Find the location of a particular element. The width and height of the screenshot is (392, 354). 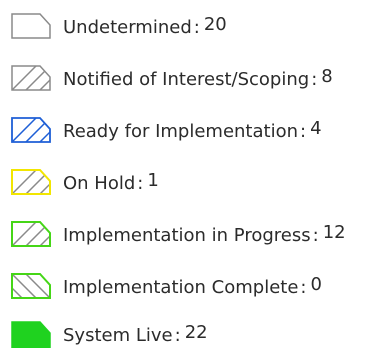

legend-item-count: 8 is located at coordinates (327, 76).